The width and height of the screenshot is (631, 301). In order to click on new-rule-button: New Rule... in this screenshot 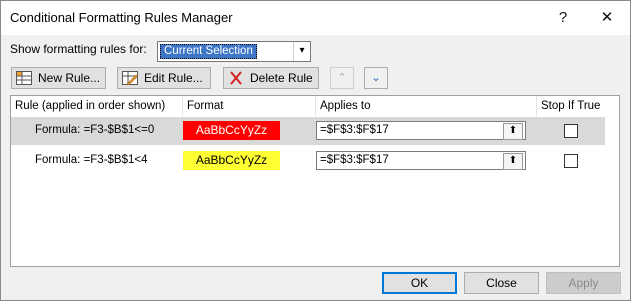, I will do `click(58, 78)`.